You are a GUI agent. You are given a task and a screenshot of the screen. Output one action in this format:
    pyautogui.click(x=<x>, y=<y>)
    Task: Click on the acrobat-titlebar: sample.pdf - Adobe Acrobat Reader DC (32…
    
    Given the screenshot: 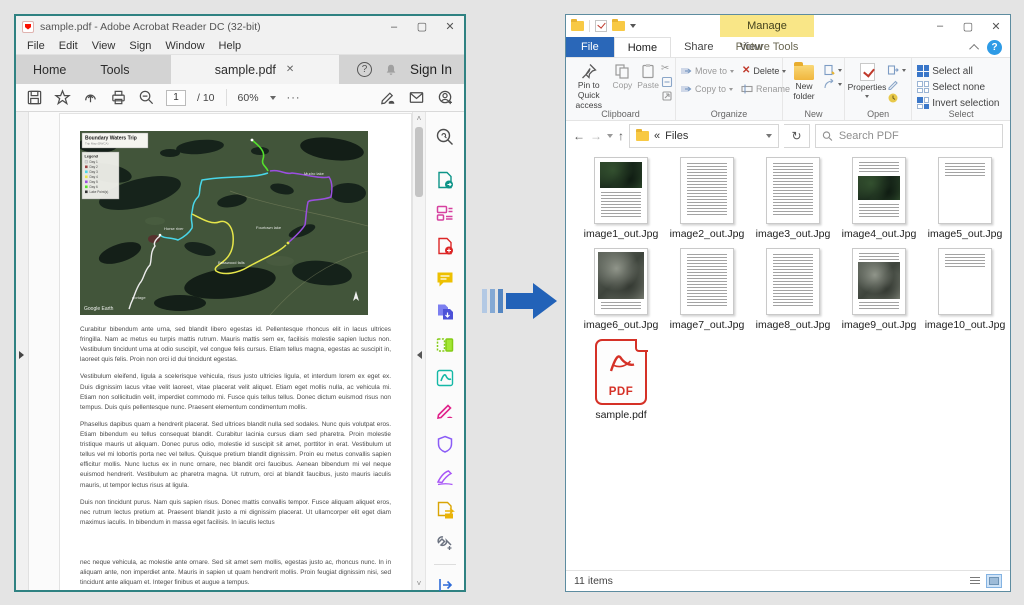 What is the action you would take?
    pyautogui.click(x=240, y=26)
    